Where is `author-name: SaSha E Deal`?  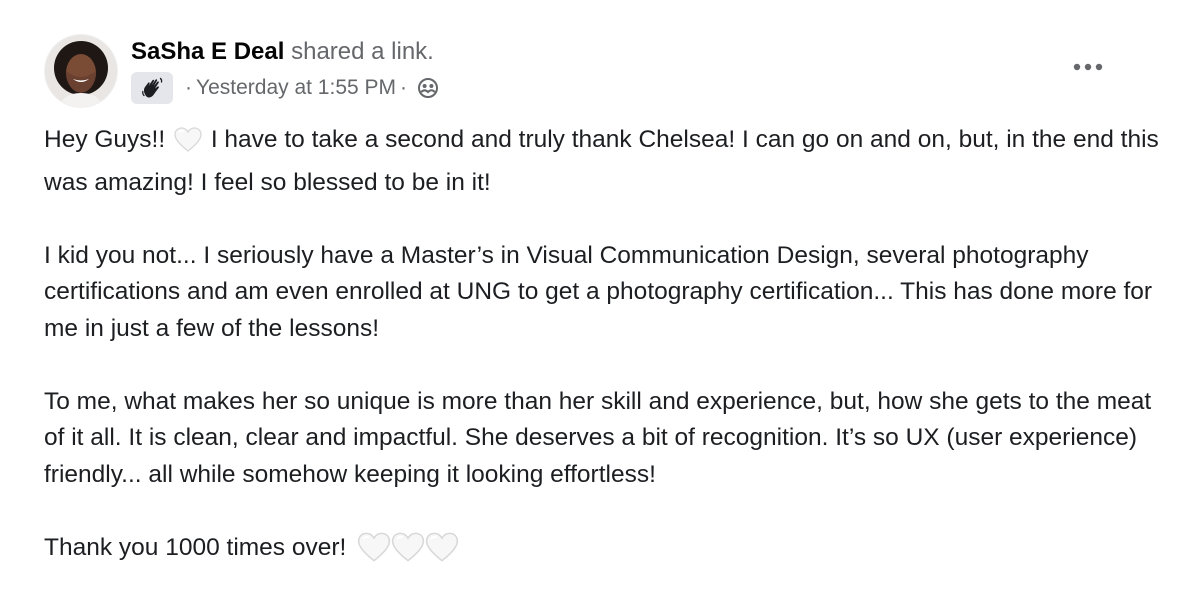
author-name: SaSha E Deal is located at coordinates (207, 51).